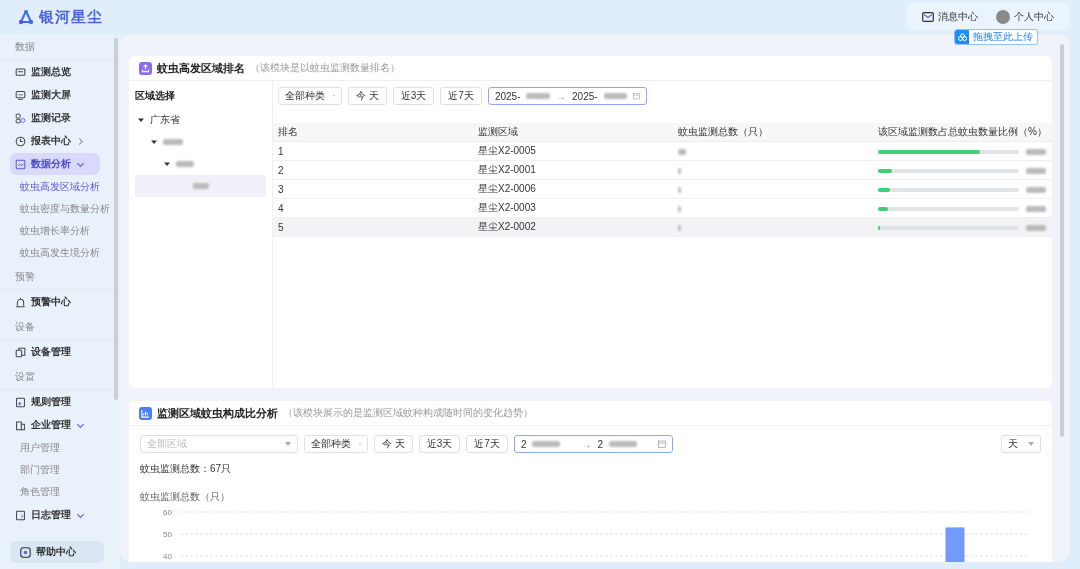 The image size is (1080, 569). I want to click on column-header: 监测区域, so click(573, 132).